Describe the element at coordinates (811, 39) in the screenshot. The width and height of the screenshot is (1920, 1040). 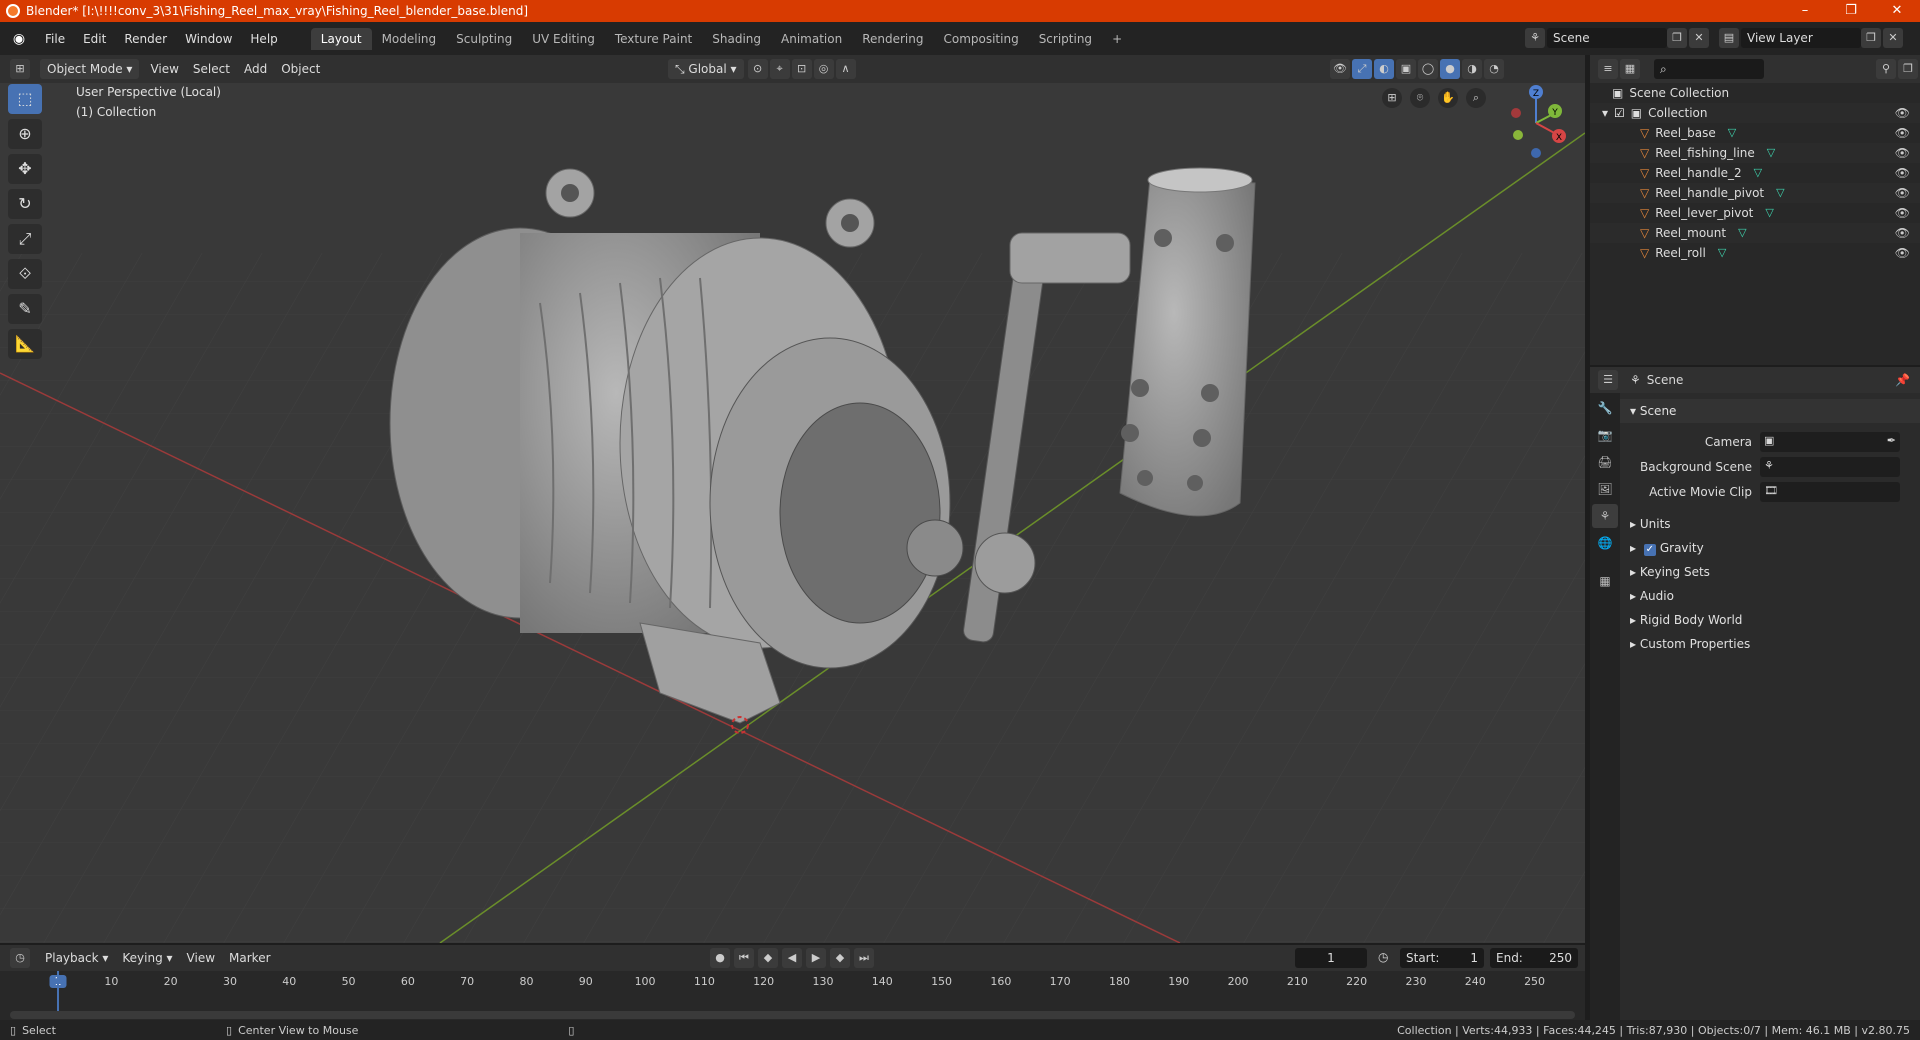
I see `tab-animation: Animation` at that location.